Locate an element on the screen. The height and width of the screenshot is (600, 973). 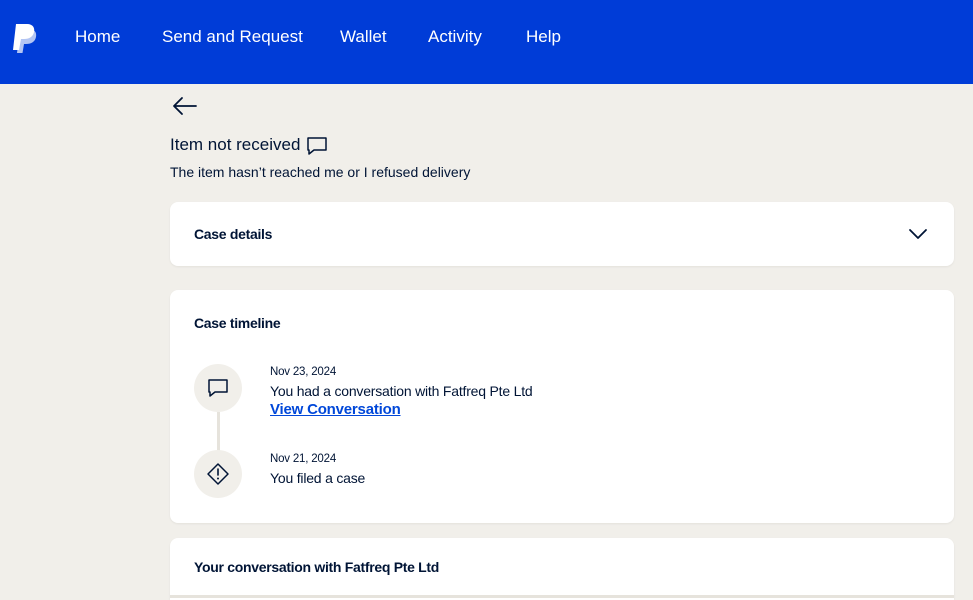
case-details-title: Case details is located at coordinates (233, 234).